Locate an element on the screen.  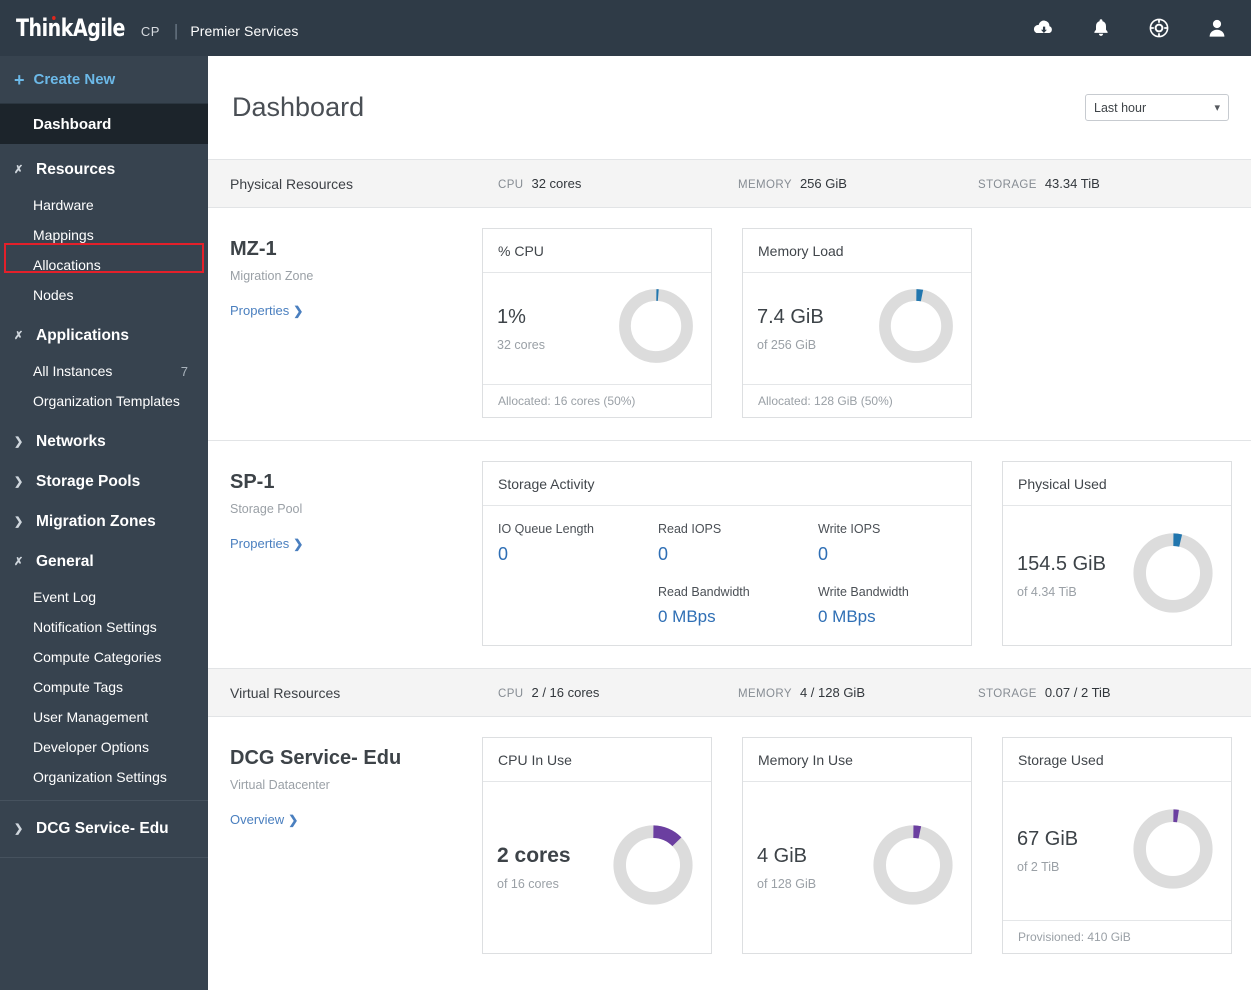
sidebar-item-compute-tags: Compute Tags is located at coordinates (104, 687).